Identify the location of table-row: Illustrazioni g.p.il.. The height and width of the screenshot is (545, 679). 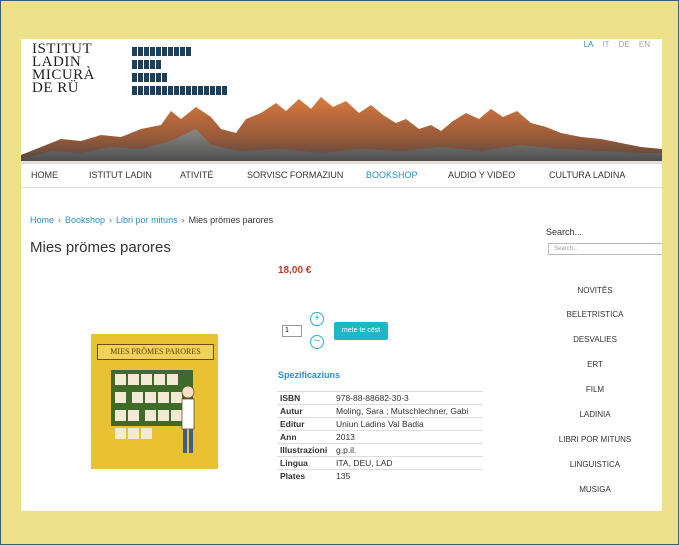
(380, 450).